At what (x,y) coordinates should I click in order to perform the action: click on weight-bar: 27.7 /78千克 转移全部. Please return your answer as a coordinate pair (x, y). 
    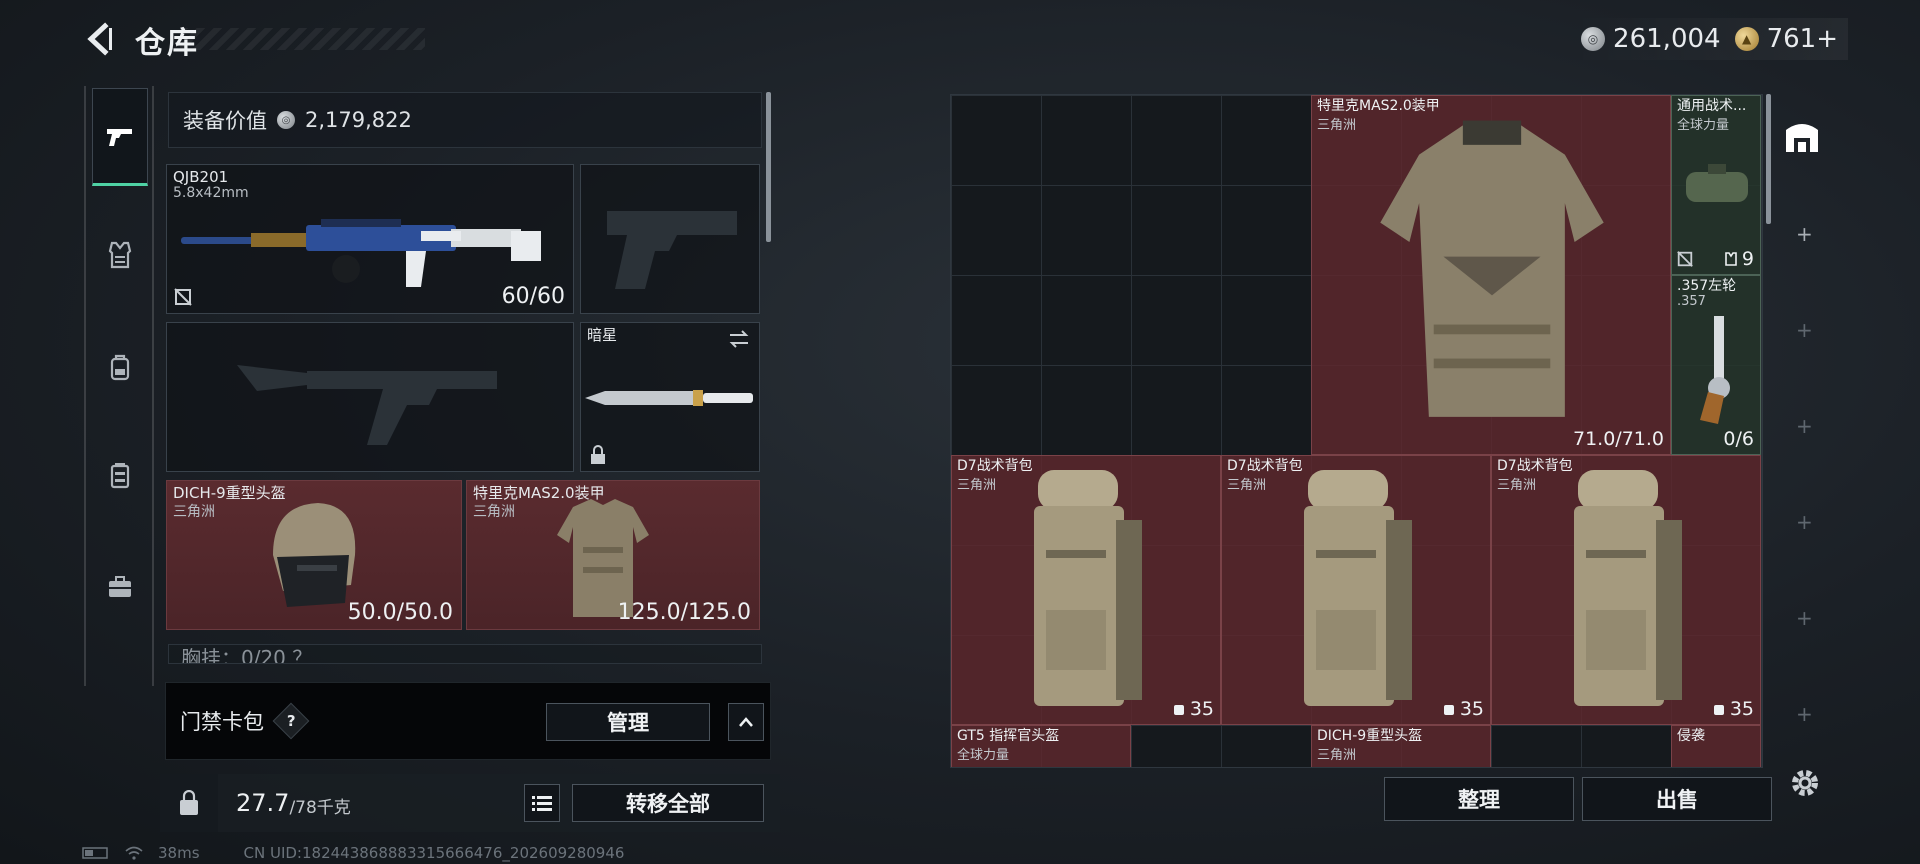
    Looking at the image, I should click on (470, 803).